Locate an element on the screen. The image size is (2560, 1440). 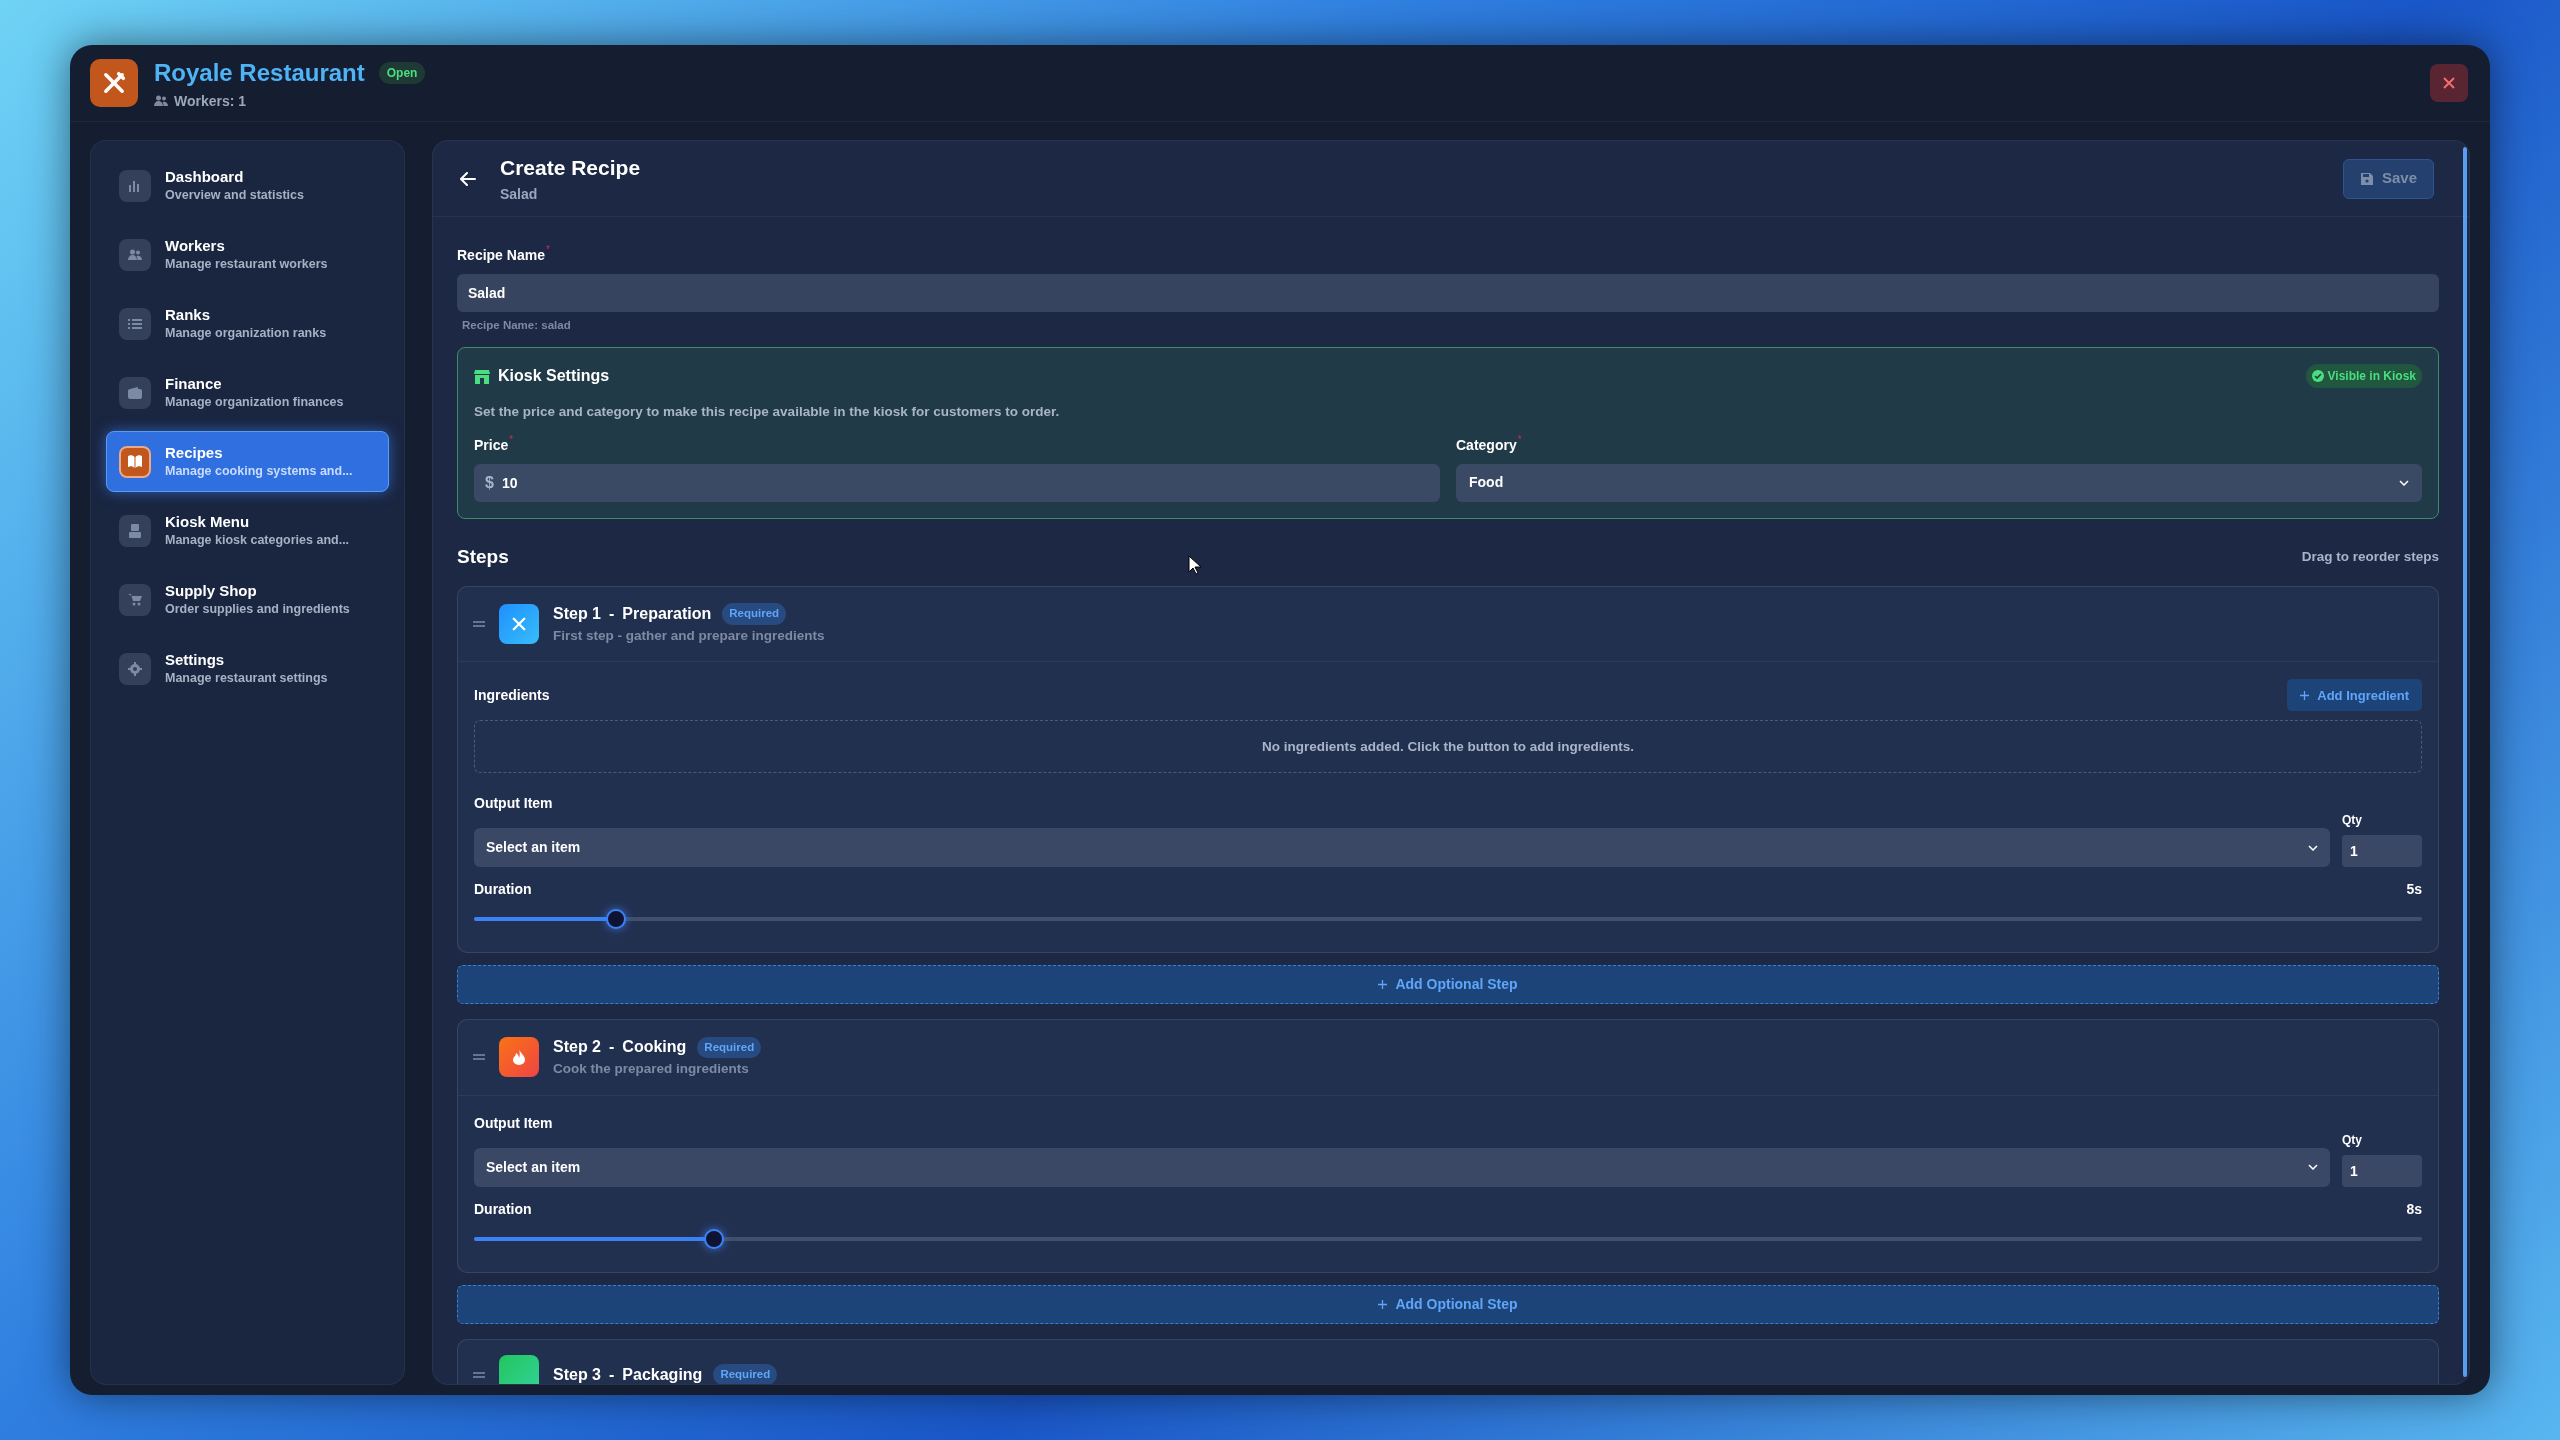
sidebar-item: Supply Shop Order supplies and ingredients is located at coordinates (247, 599).